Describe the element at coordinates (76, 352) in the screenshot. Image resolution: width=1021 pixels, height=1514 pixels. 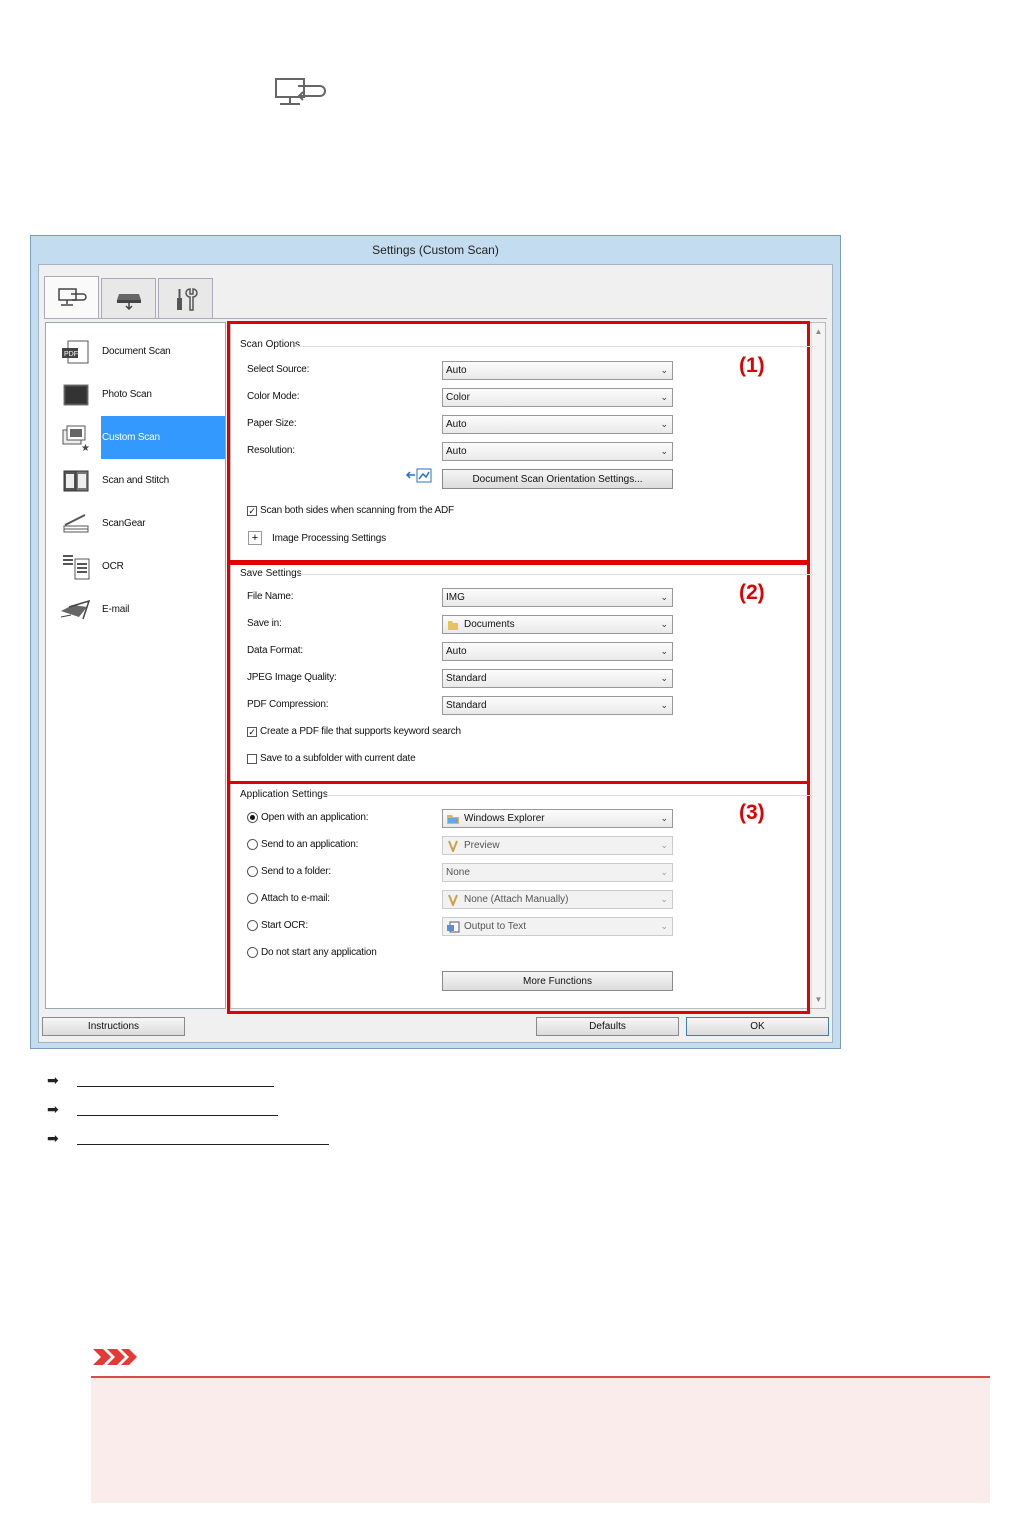
I see `pdf-document-icon: PDF` at that location.